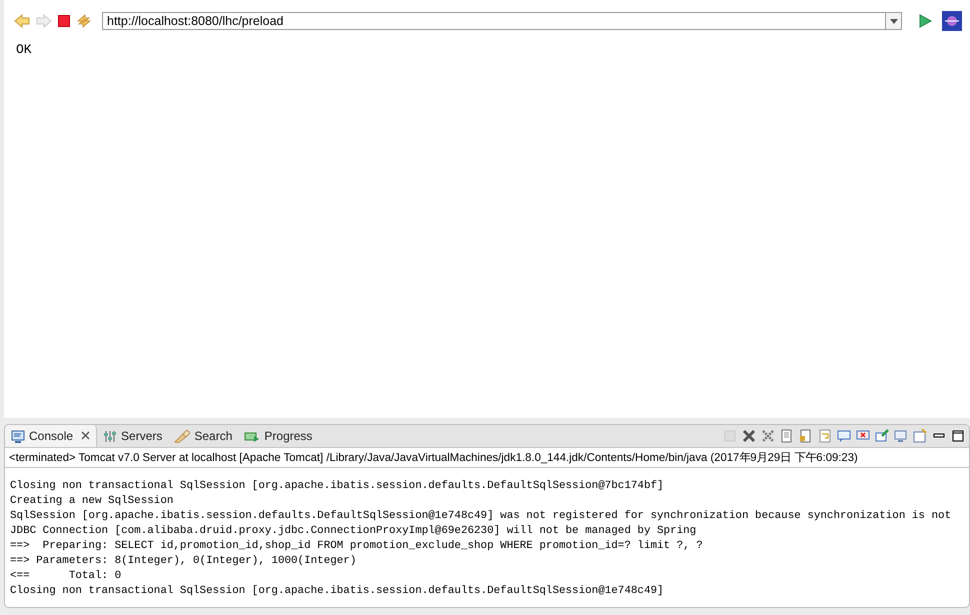 This screenshot has width=970, height=615. What do you see at coordinates (66, 576) in the screenshot?
I see `console-line: <== Total: 0` at bounding box center [66, 576].